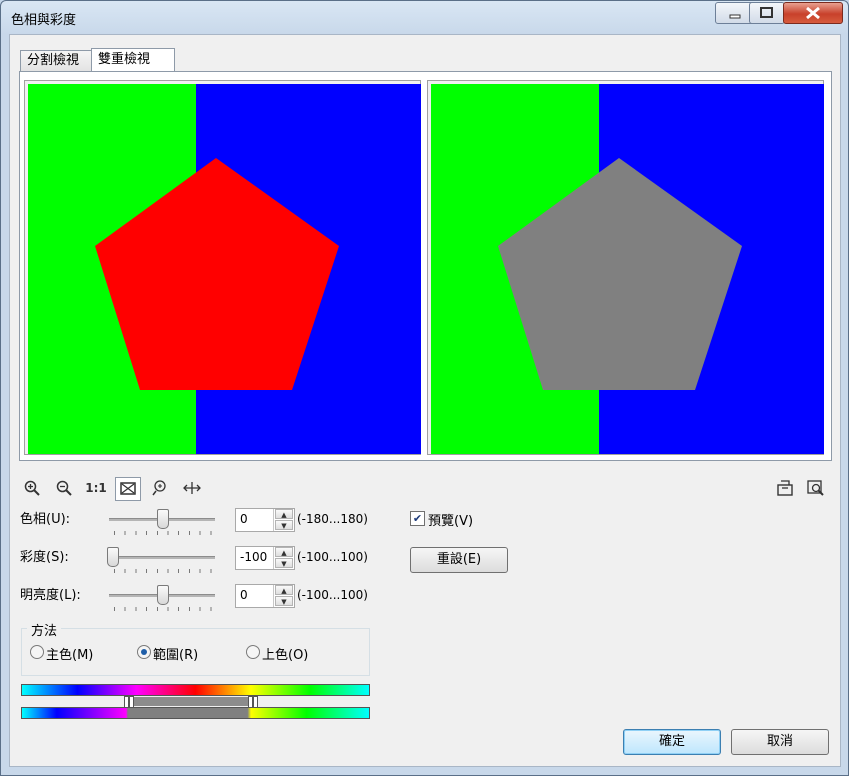 This screenshot has height=776, width=849. Describe the element at coordinates (124, 59) in the screenshot. I see `tab-label: 雙重檢視` at that location.